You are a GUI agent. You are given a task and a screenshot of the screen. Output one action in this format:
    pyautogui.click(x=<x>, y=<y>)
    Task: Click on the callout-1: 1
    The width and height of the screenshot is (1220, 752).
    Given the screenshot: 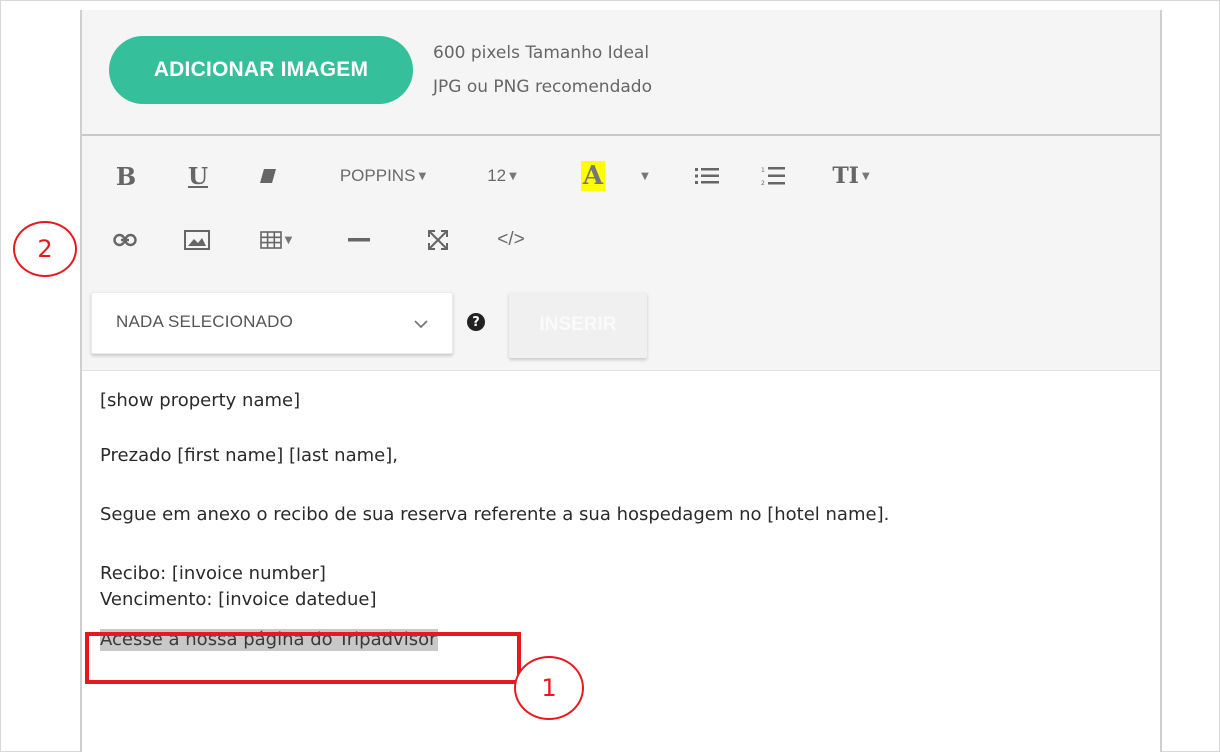 What is the action you would take?
    pyautogui.click(x=549, y=688)
    